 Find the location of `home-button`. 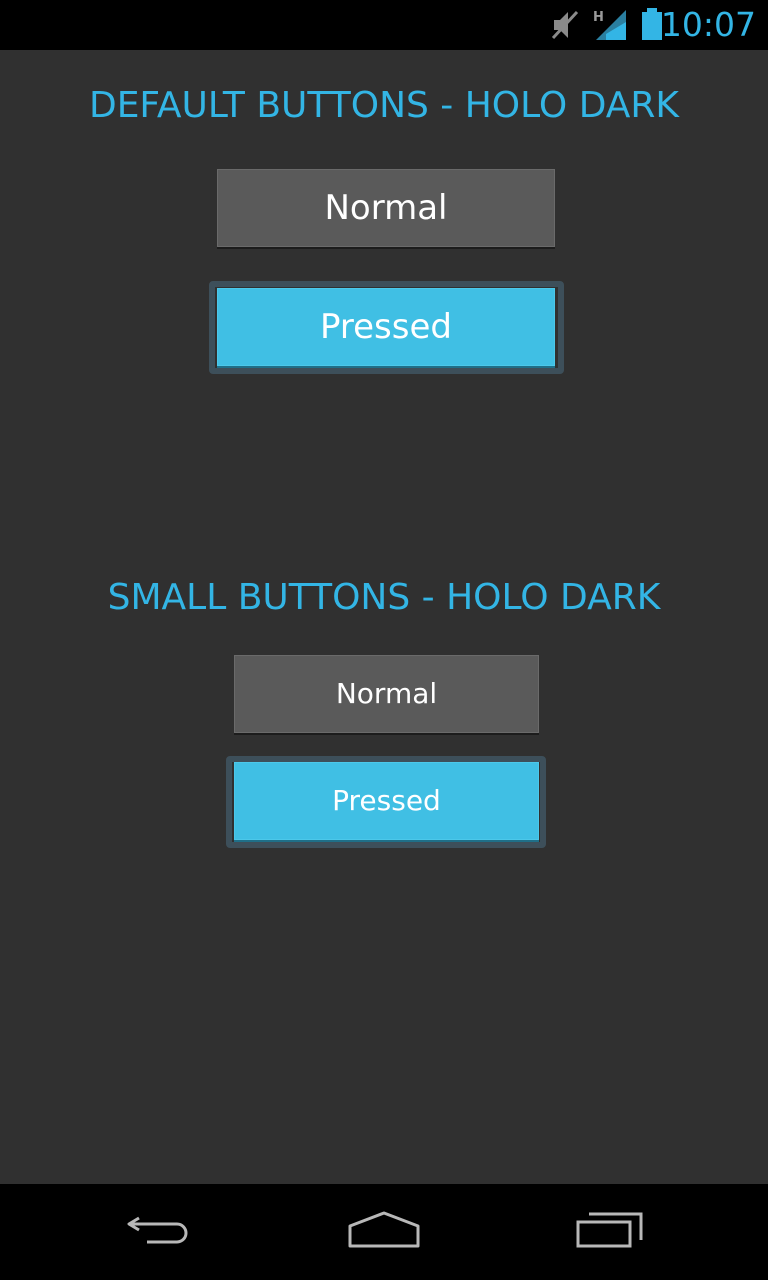

home-button is located at coordinates (384, 1232).